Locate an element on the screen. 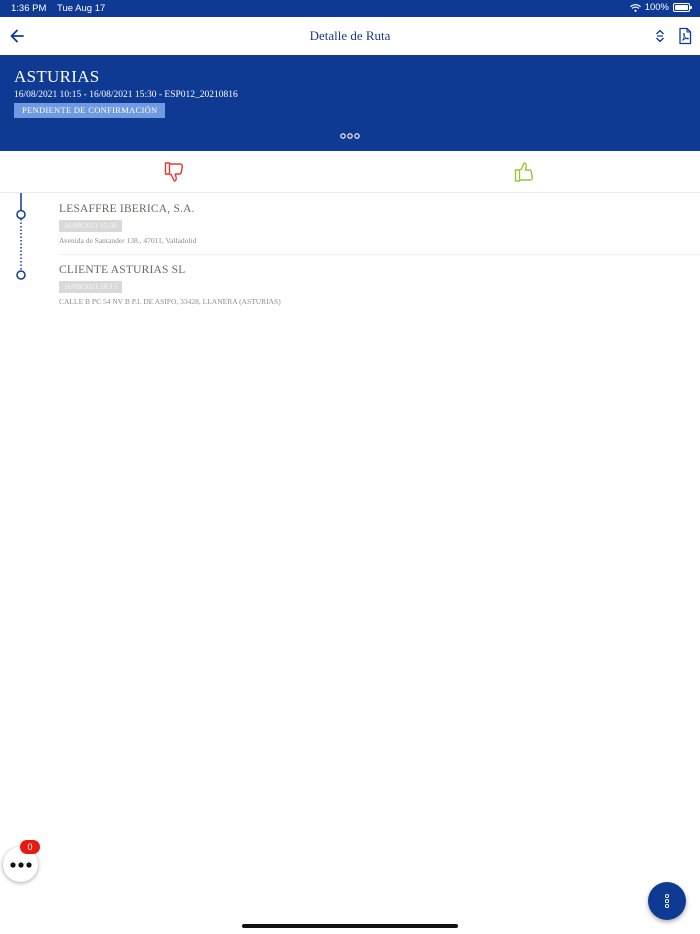 The width and height of the screenshot is (700, 934). timeline-line is located at coordinates (21, 236).